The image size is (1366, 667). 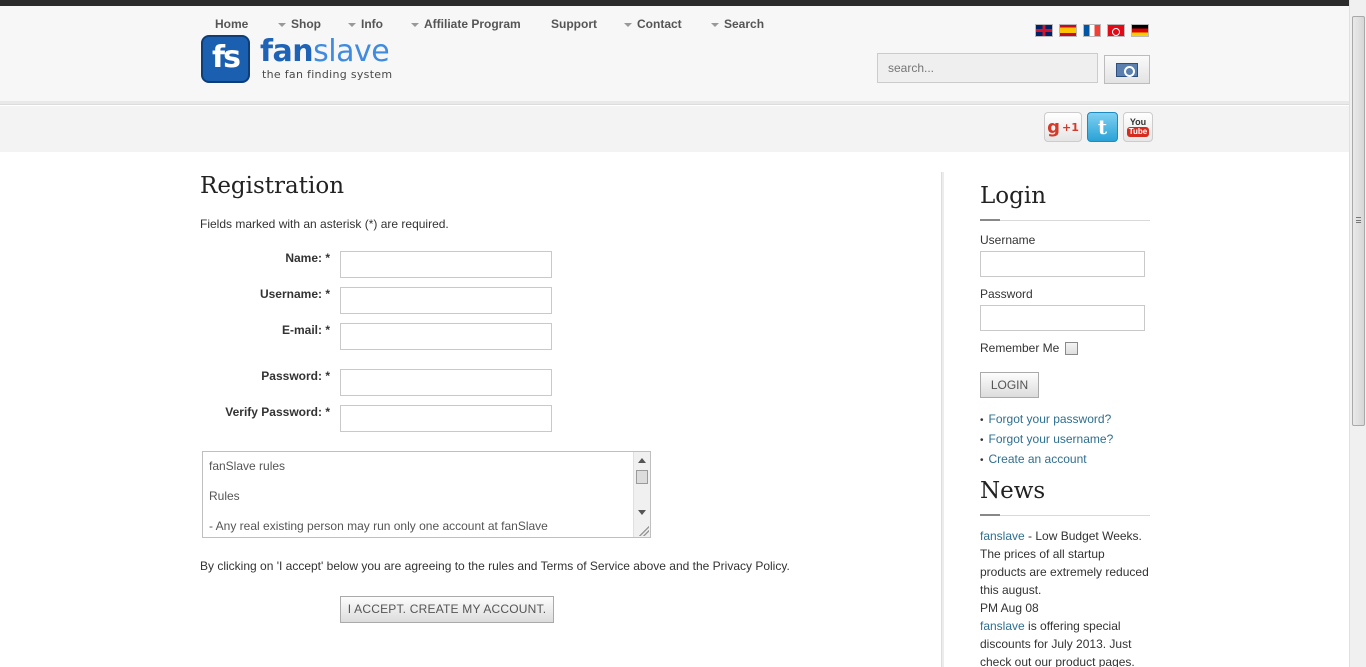 What do you see at coordinates (224, 496) in the screenshot?
I see `rules-subheading: Rules` at bounding box center [224, 496].